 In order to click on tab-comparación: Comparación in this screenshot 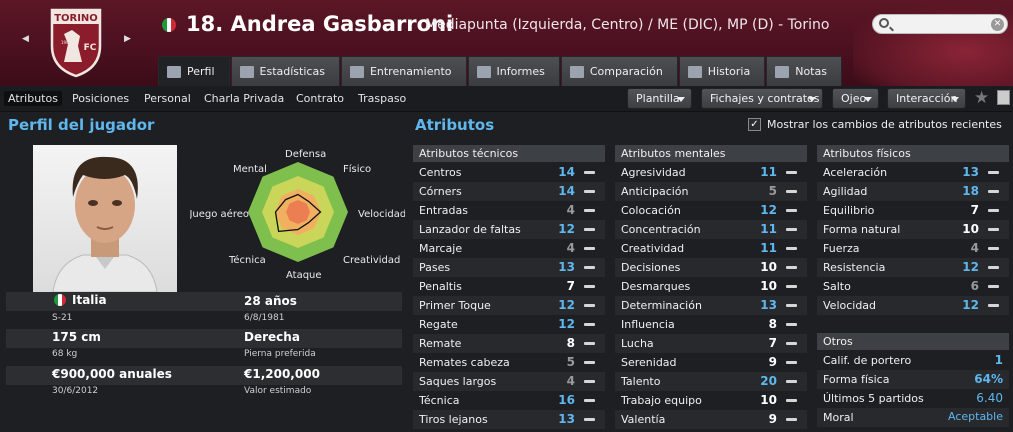, I will do `click(619, 71)`.